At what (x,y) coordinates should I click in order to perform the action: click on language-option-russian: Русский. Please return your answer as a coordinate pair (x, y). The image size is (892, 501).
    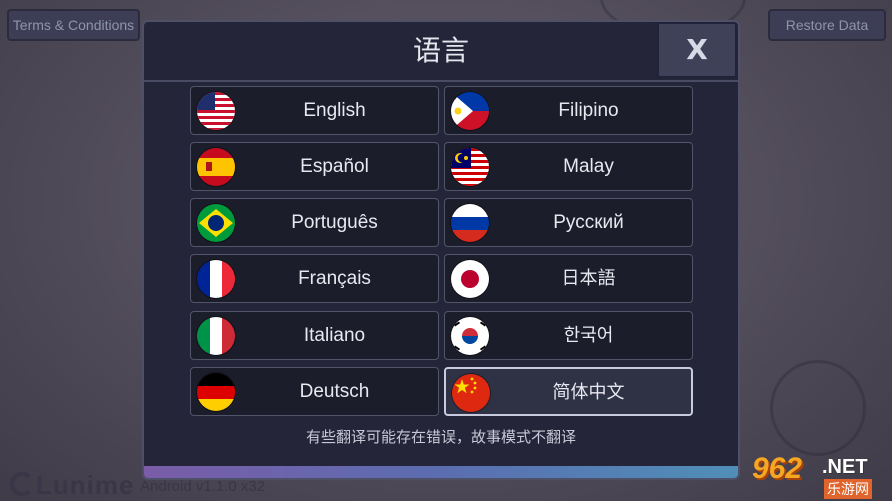
    Looking at the image, I should click on (568, 222).